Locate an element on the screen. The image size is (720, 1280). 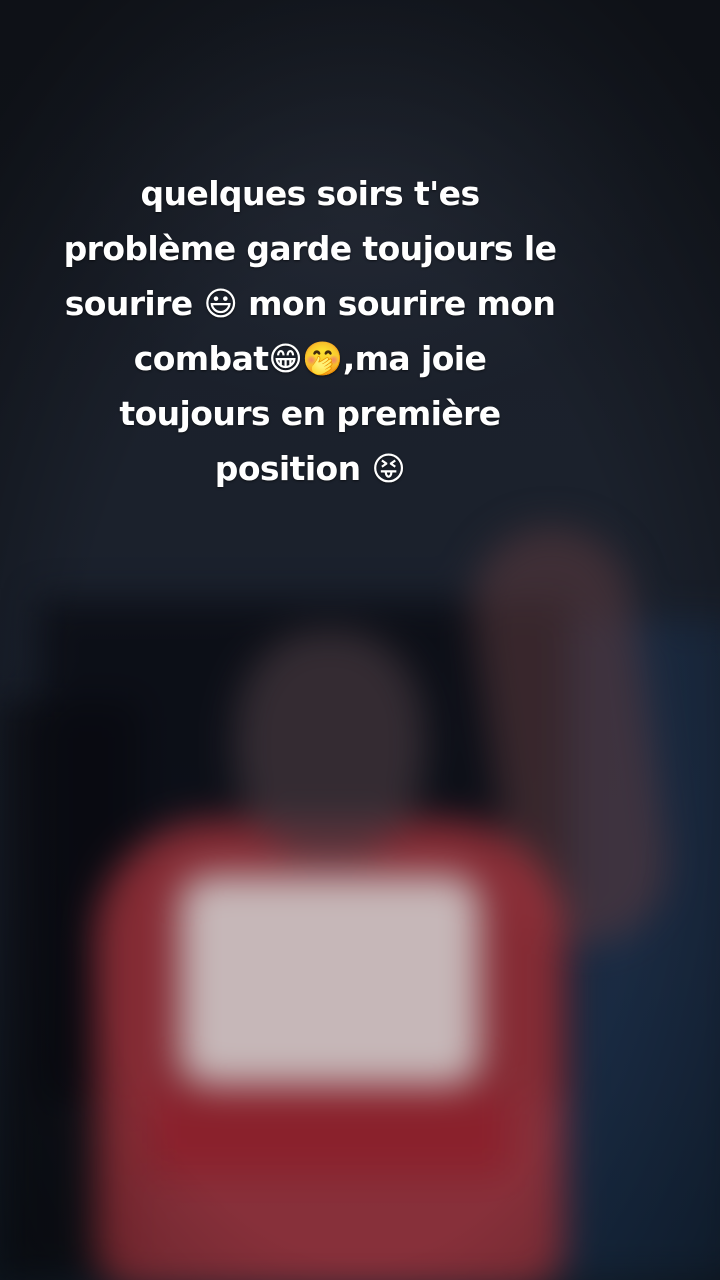
caption-line-3: sourire 😃 mon sourire mon is located at coordinates (310, 303).